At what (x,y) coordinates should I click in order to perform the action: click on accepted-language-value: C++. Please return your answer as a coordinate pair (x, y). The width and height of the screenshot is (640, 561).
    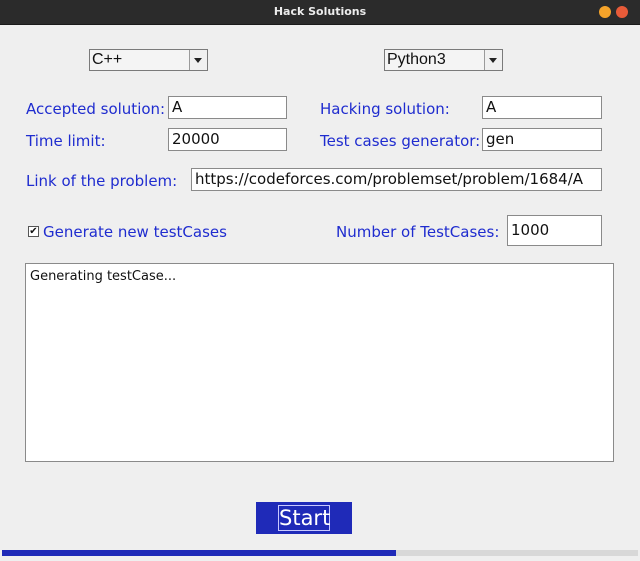
    Looking at the image, I should click on (107, 59).